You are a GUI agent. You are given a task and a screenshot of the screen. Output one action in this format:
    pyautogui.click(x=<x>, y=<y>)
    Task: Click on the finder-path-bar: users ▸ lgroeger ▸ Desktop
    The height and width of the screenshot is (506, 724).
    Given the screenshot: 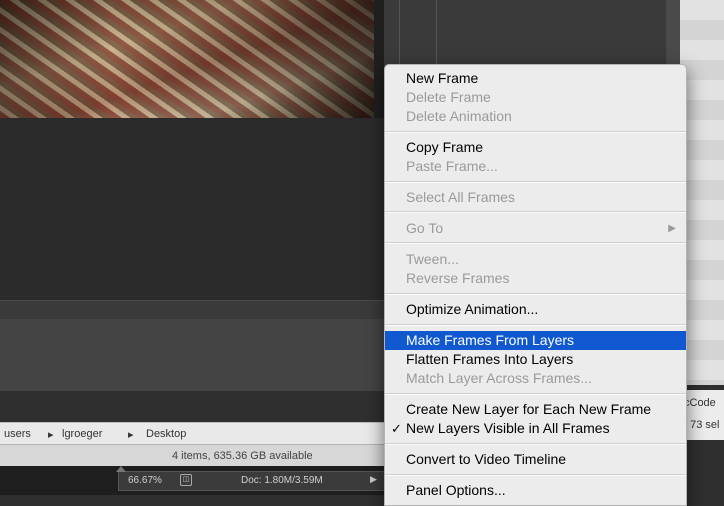 What is the action you would take?
    pyautogui.click(x=192, y=433)
    